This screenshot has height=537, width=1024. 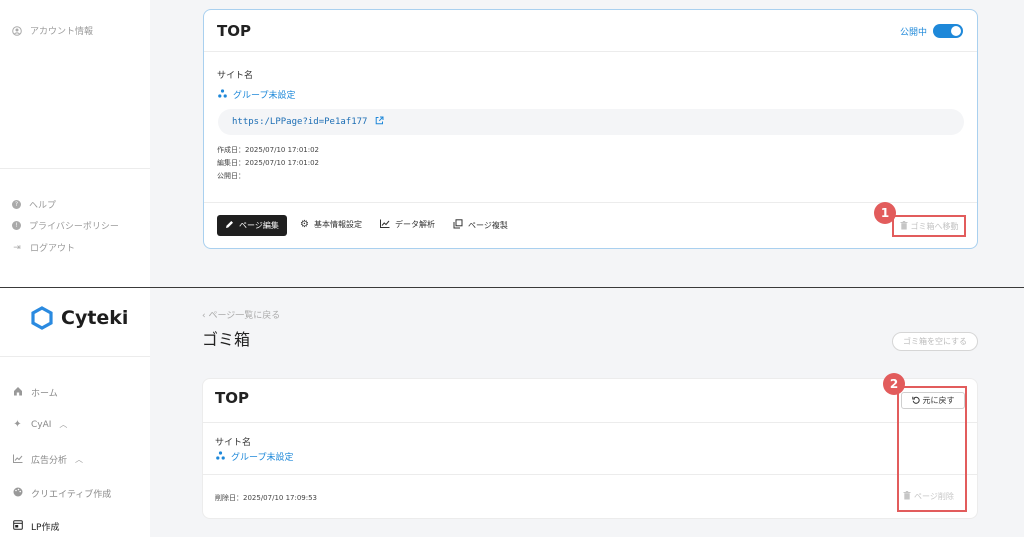 What do you see at coordinates (43, 206) in the screenshot?
I see `sidebar-item-label: ヘルプ` at bounding box center [43, 206].